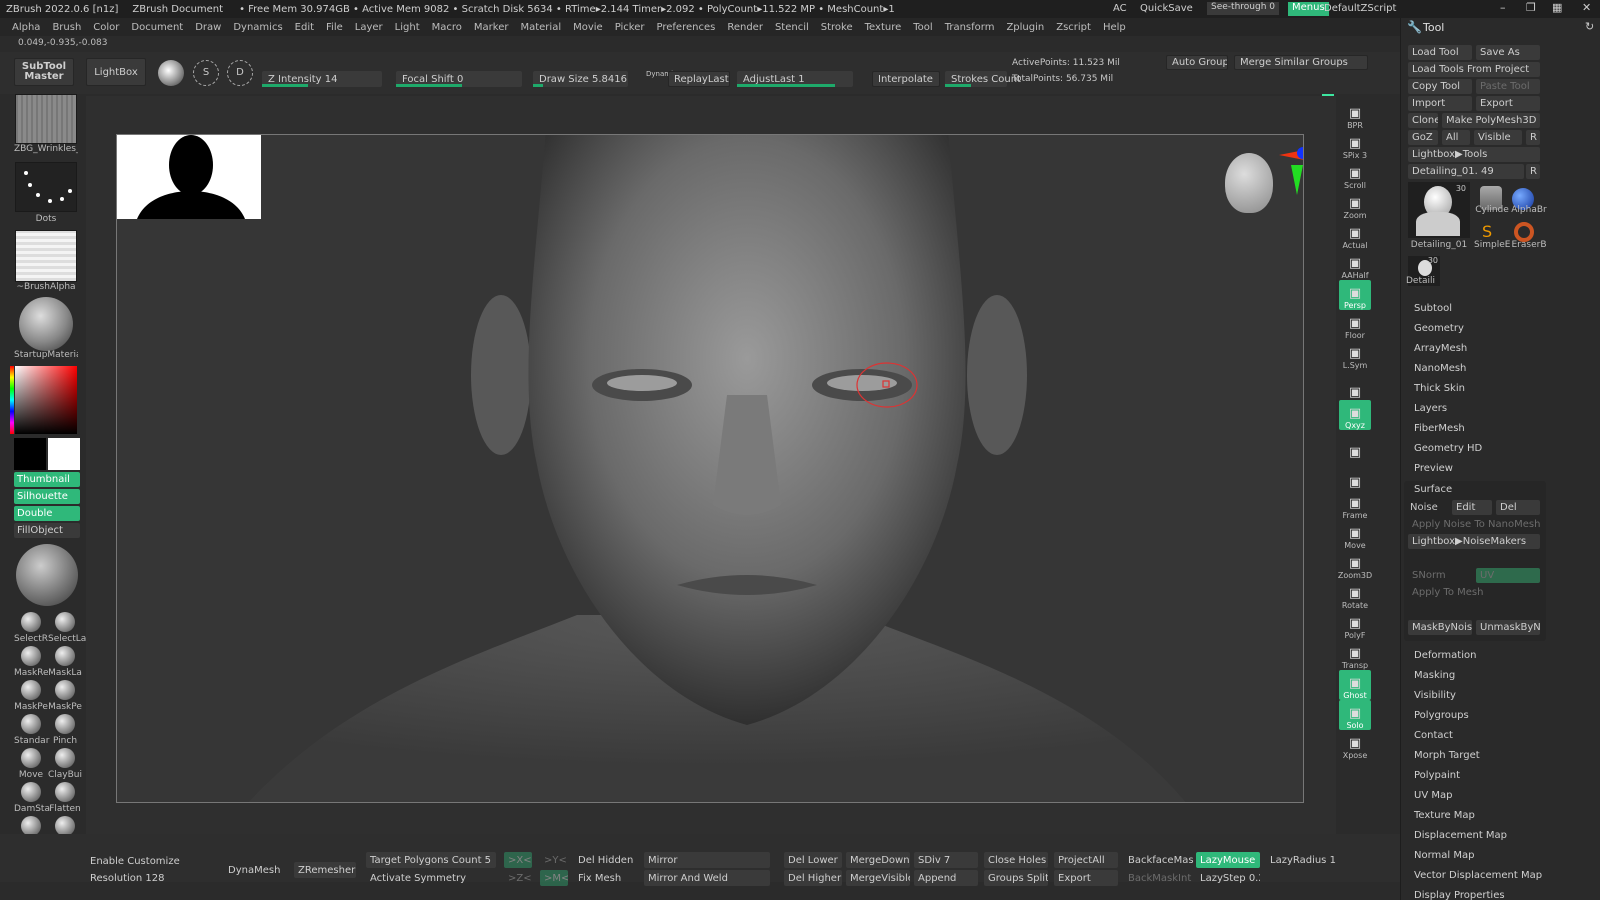 The width and height of the screenshot is (1600, 900). What do you see at coordinates (1474, 154) in the screenshot?
I see `lightbox-tools-button: Lightbox▶Tools` at bounding box center [1474, 154].